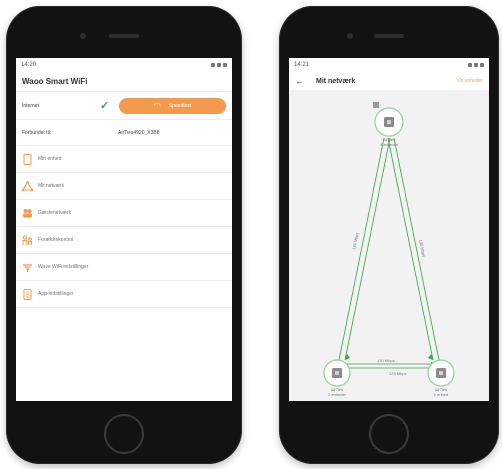 The image size is (502, 469). What do you see at coordinates (56, 240) in the screenshot?
I see `menu-label: Forældrekontrol` at bounding box center [56, 240].